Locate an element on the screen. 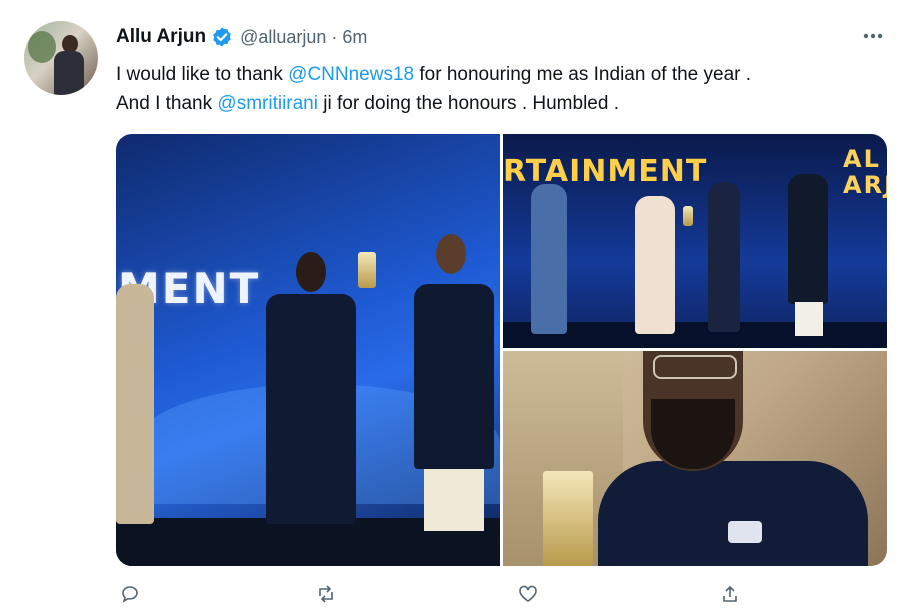 This screenshot has width=904, height=609. mention-link-cnnnews18: @CNNnews18 is located at coordinates (351, 74).